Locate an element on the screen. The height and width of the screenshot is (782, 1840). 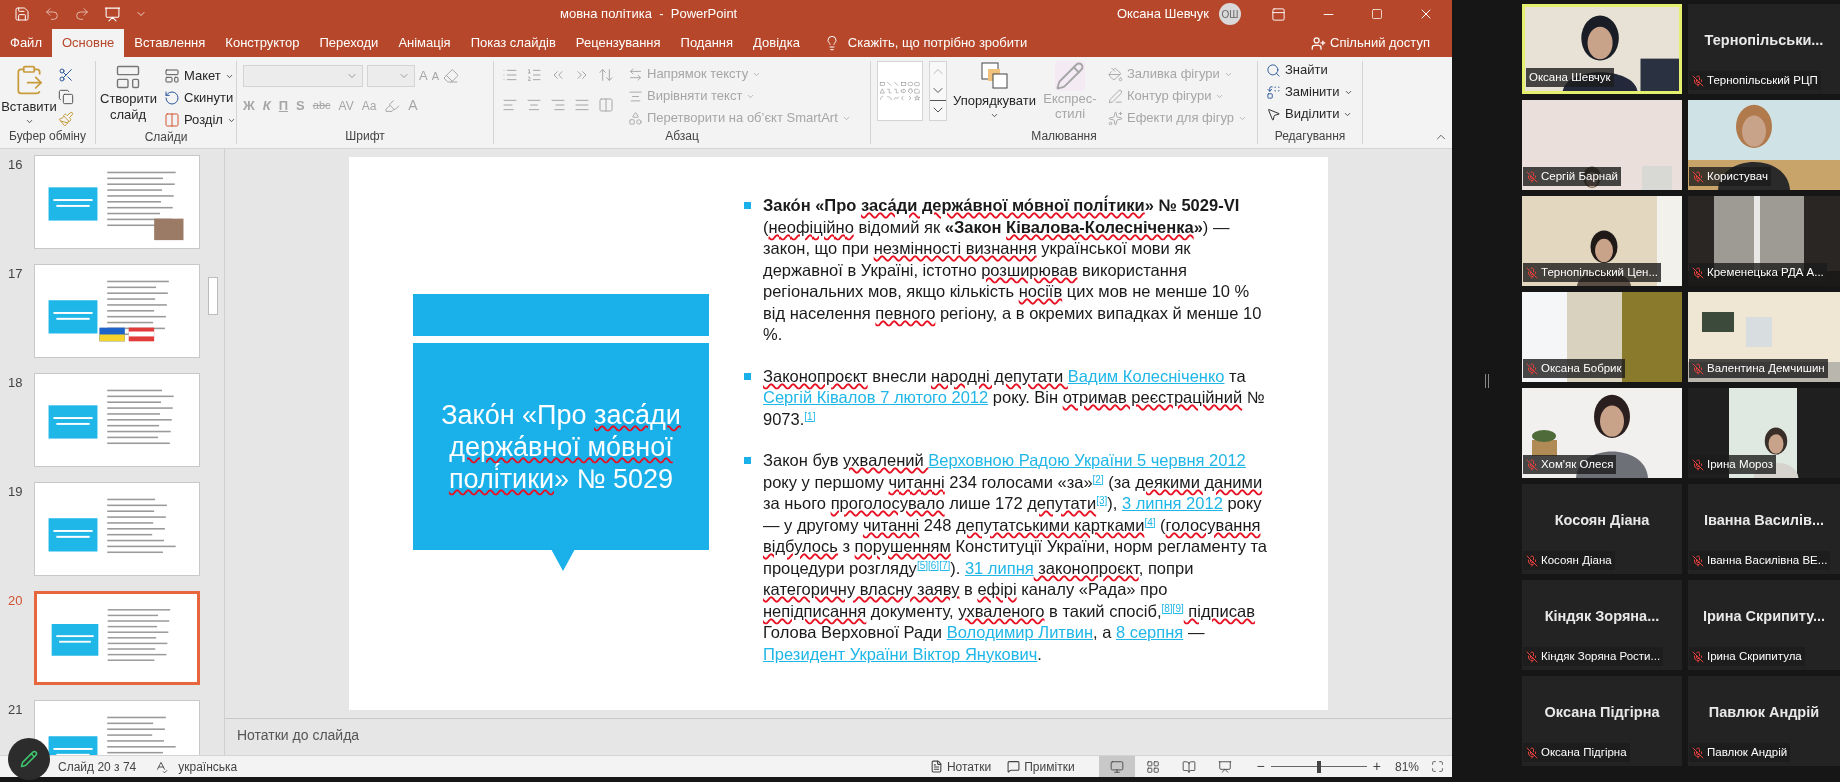
participant-name: Валентина Демчишин is located at coordinates (1766, 368).